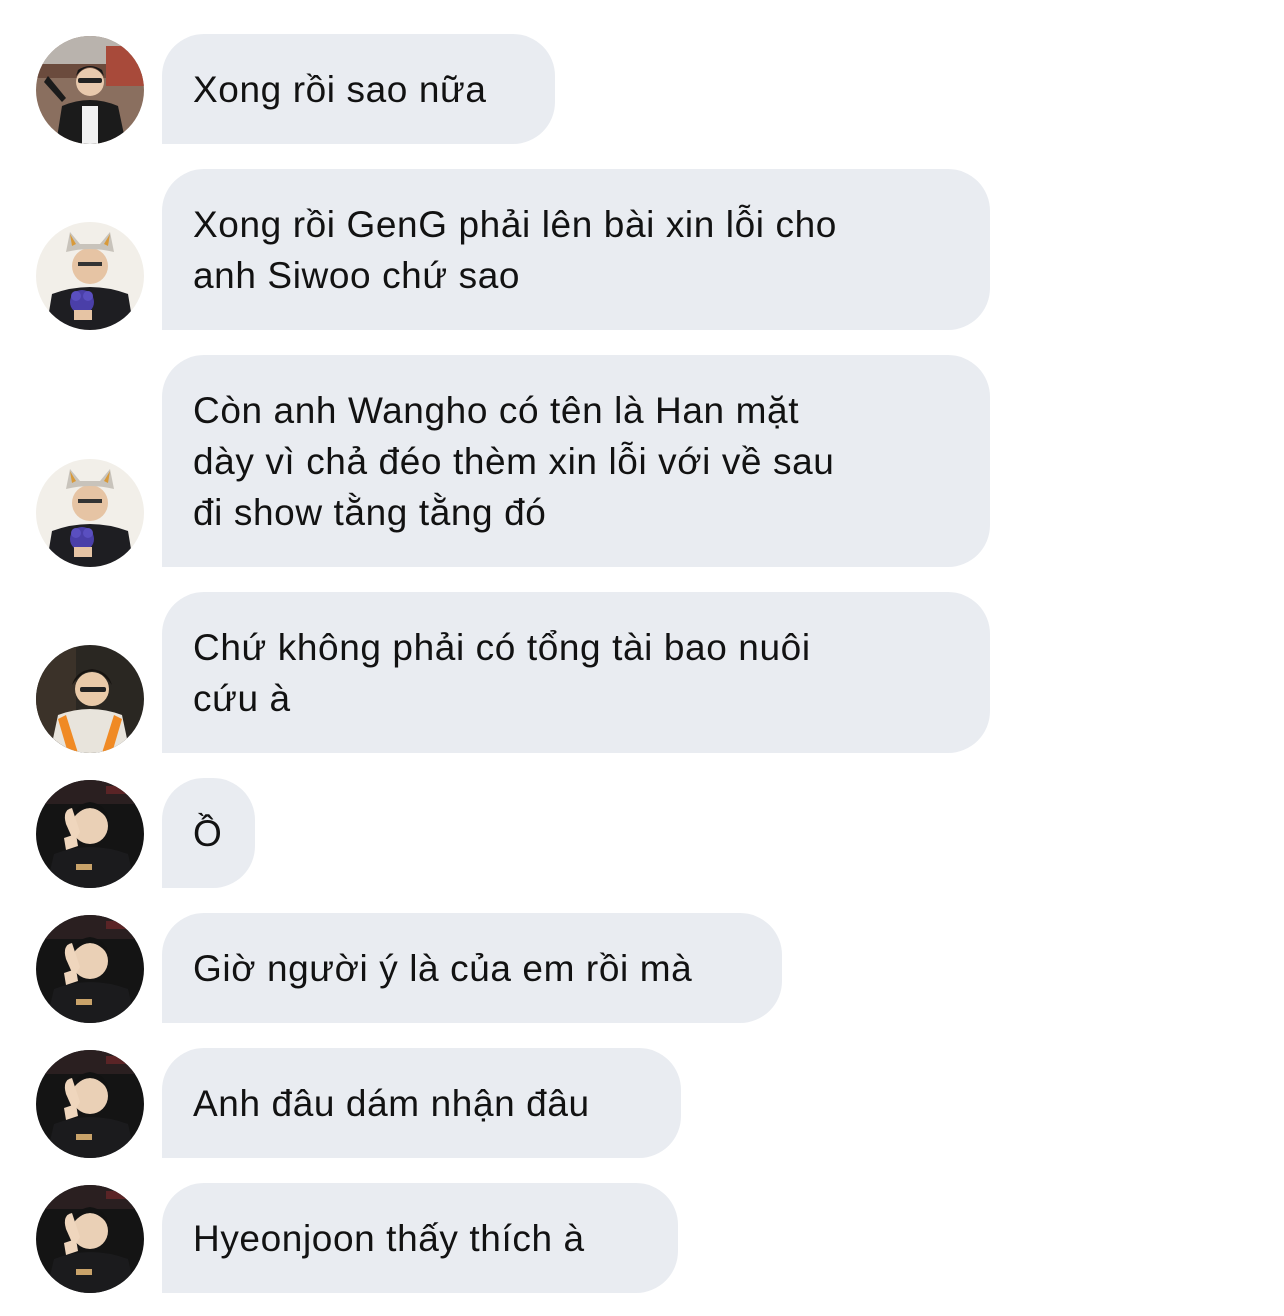 The height and width of the screenshot is (1316, 1284). I want to click on avatar-orange-jersey-icon, so click(90, 699).